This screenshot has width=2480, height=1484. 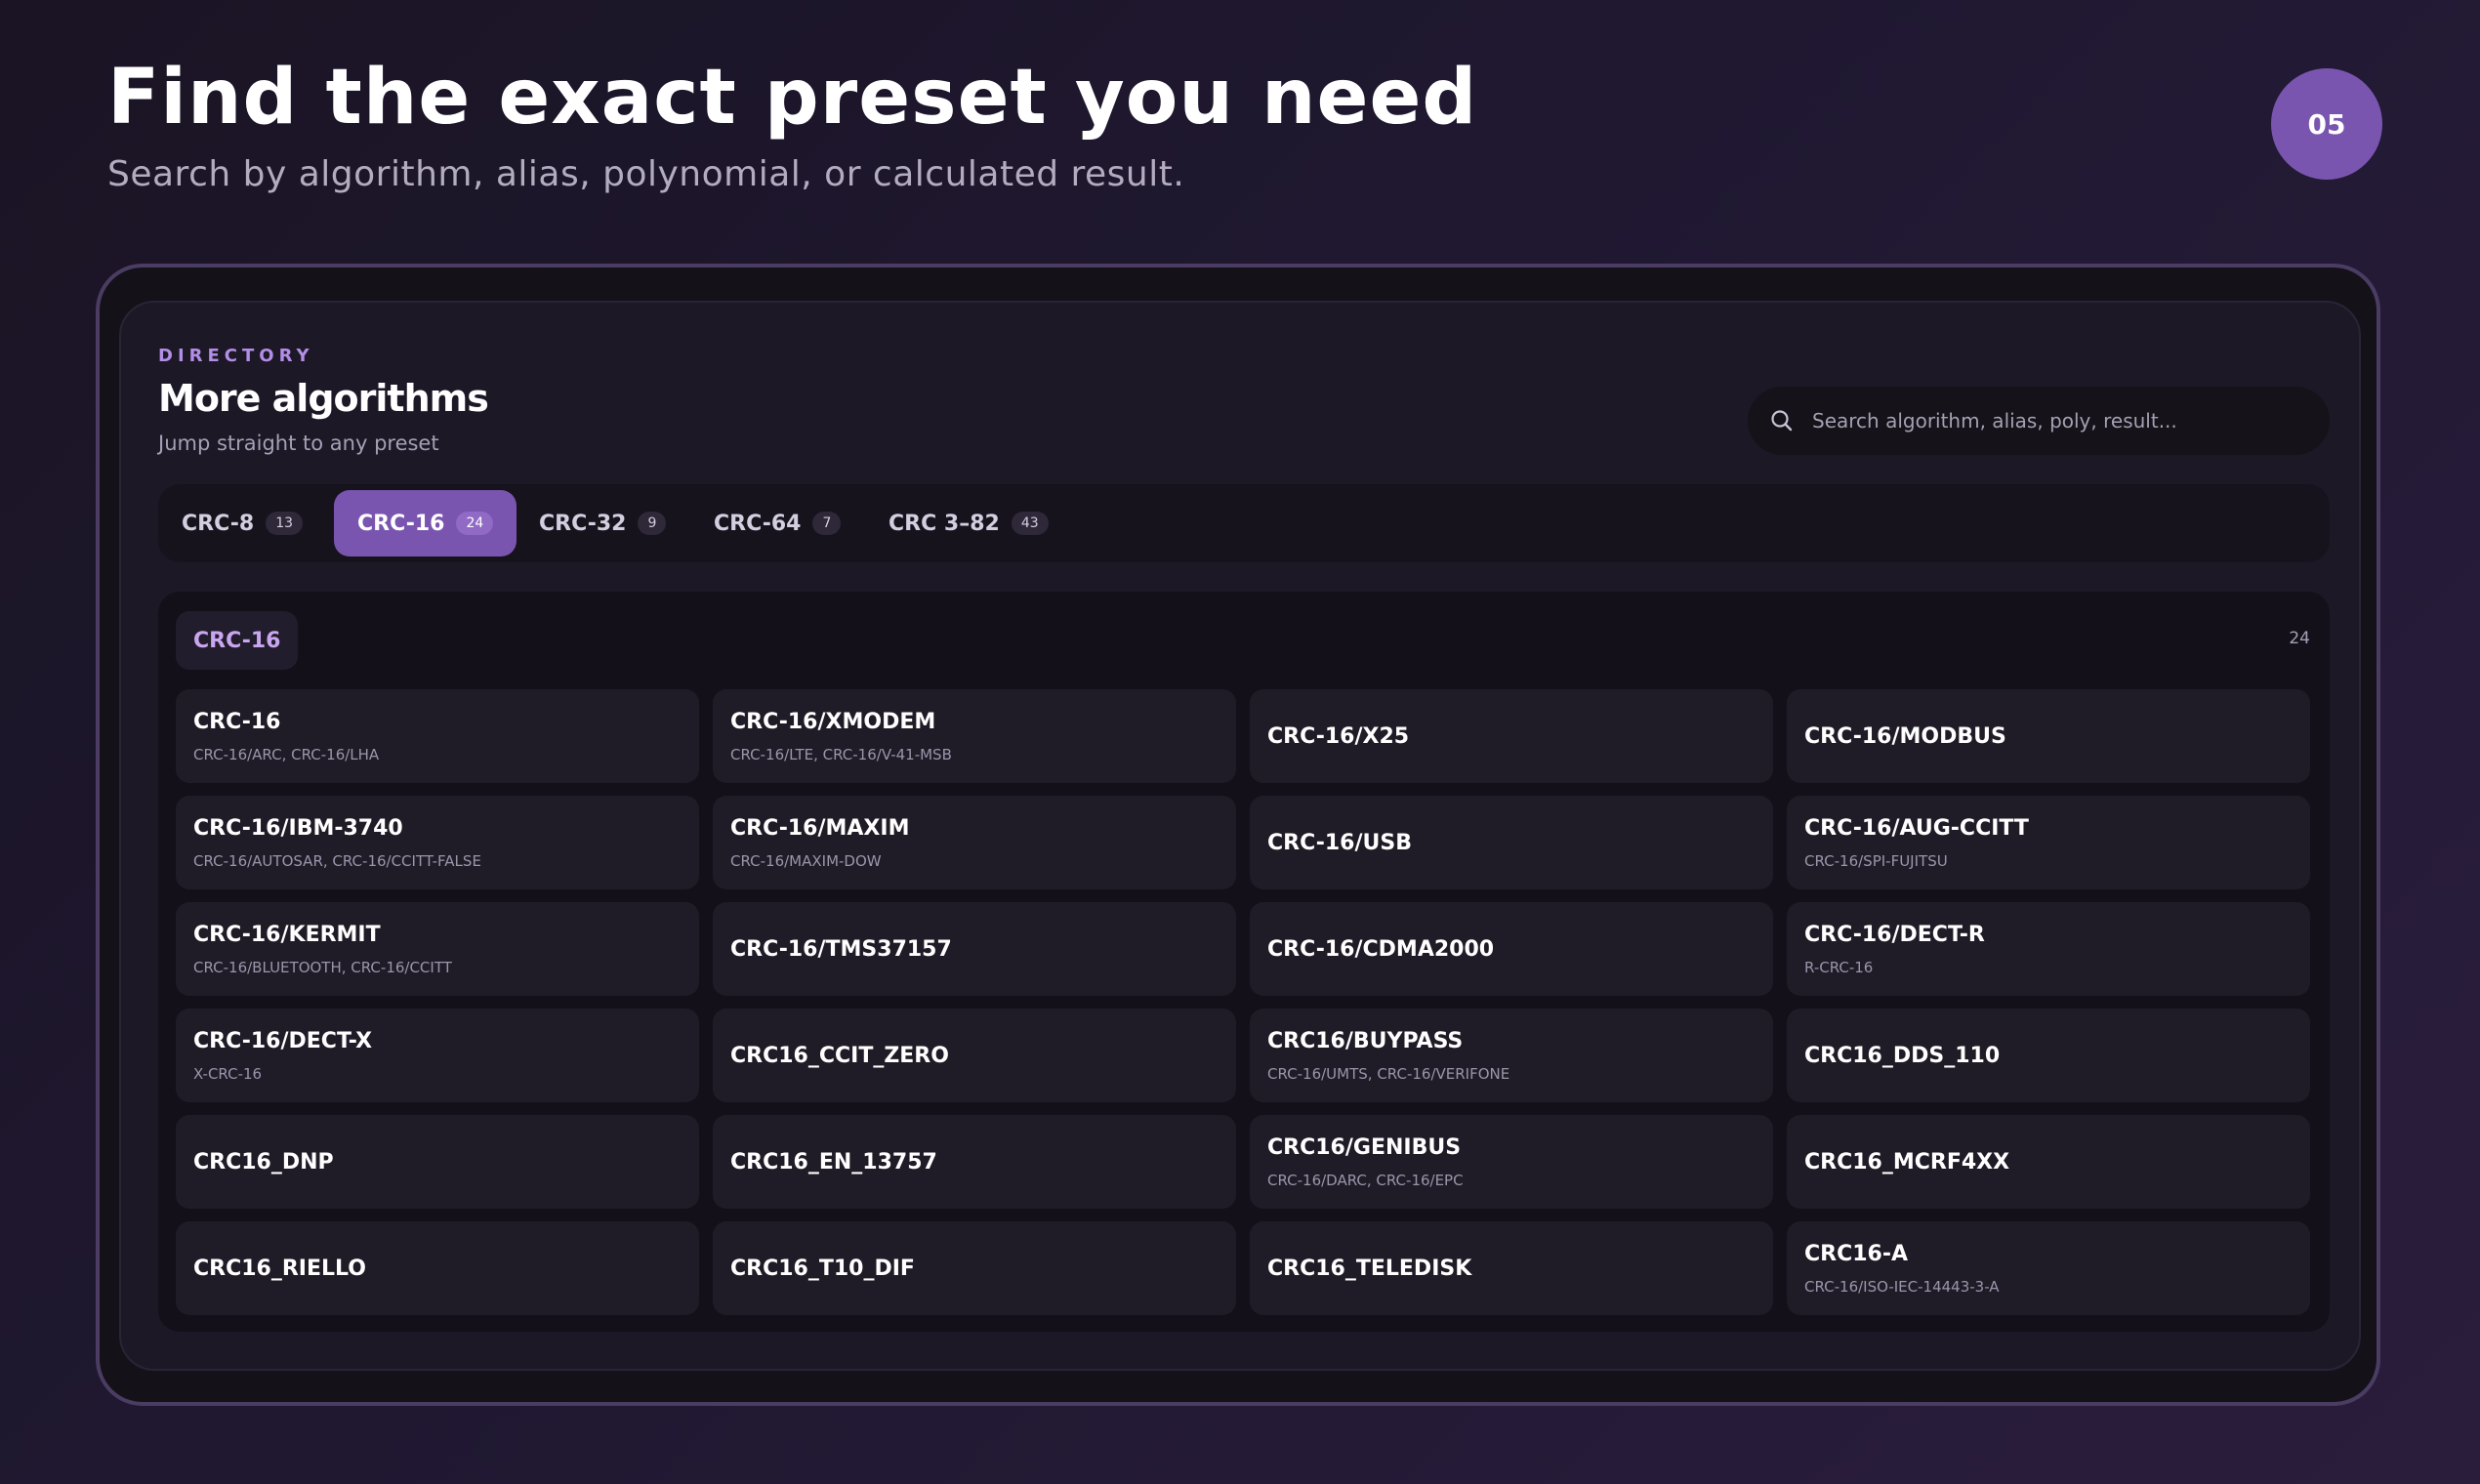 What do you see at coordinates (792, 98) in the screenshot?
I see `page-title: Find the exact preset you need` at bounding box center [792, 98].